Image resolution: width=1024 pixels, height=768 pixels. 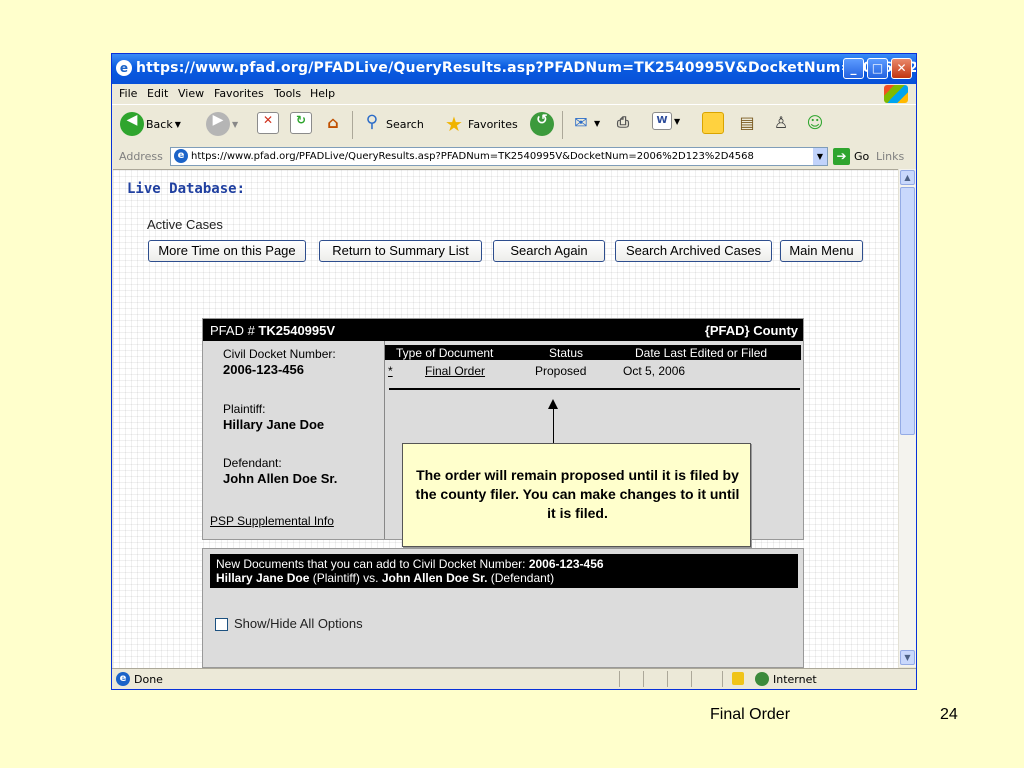 I want to click on research-button: ▤, so click(x=747, y=125).